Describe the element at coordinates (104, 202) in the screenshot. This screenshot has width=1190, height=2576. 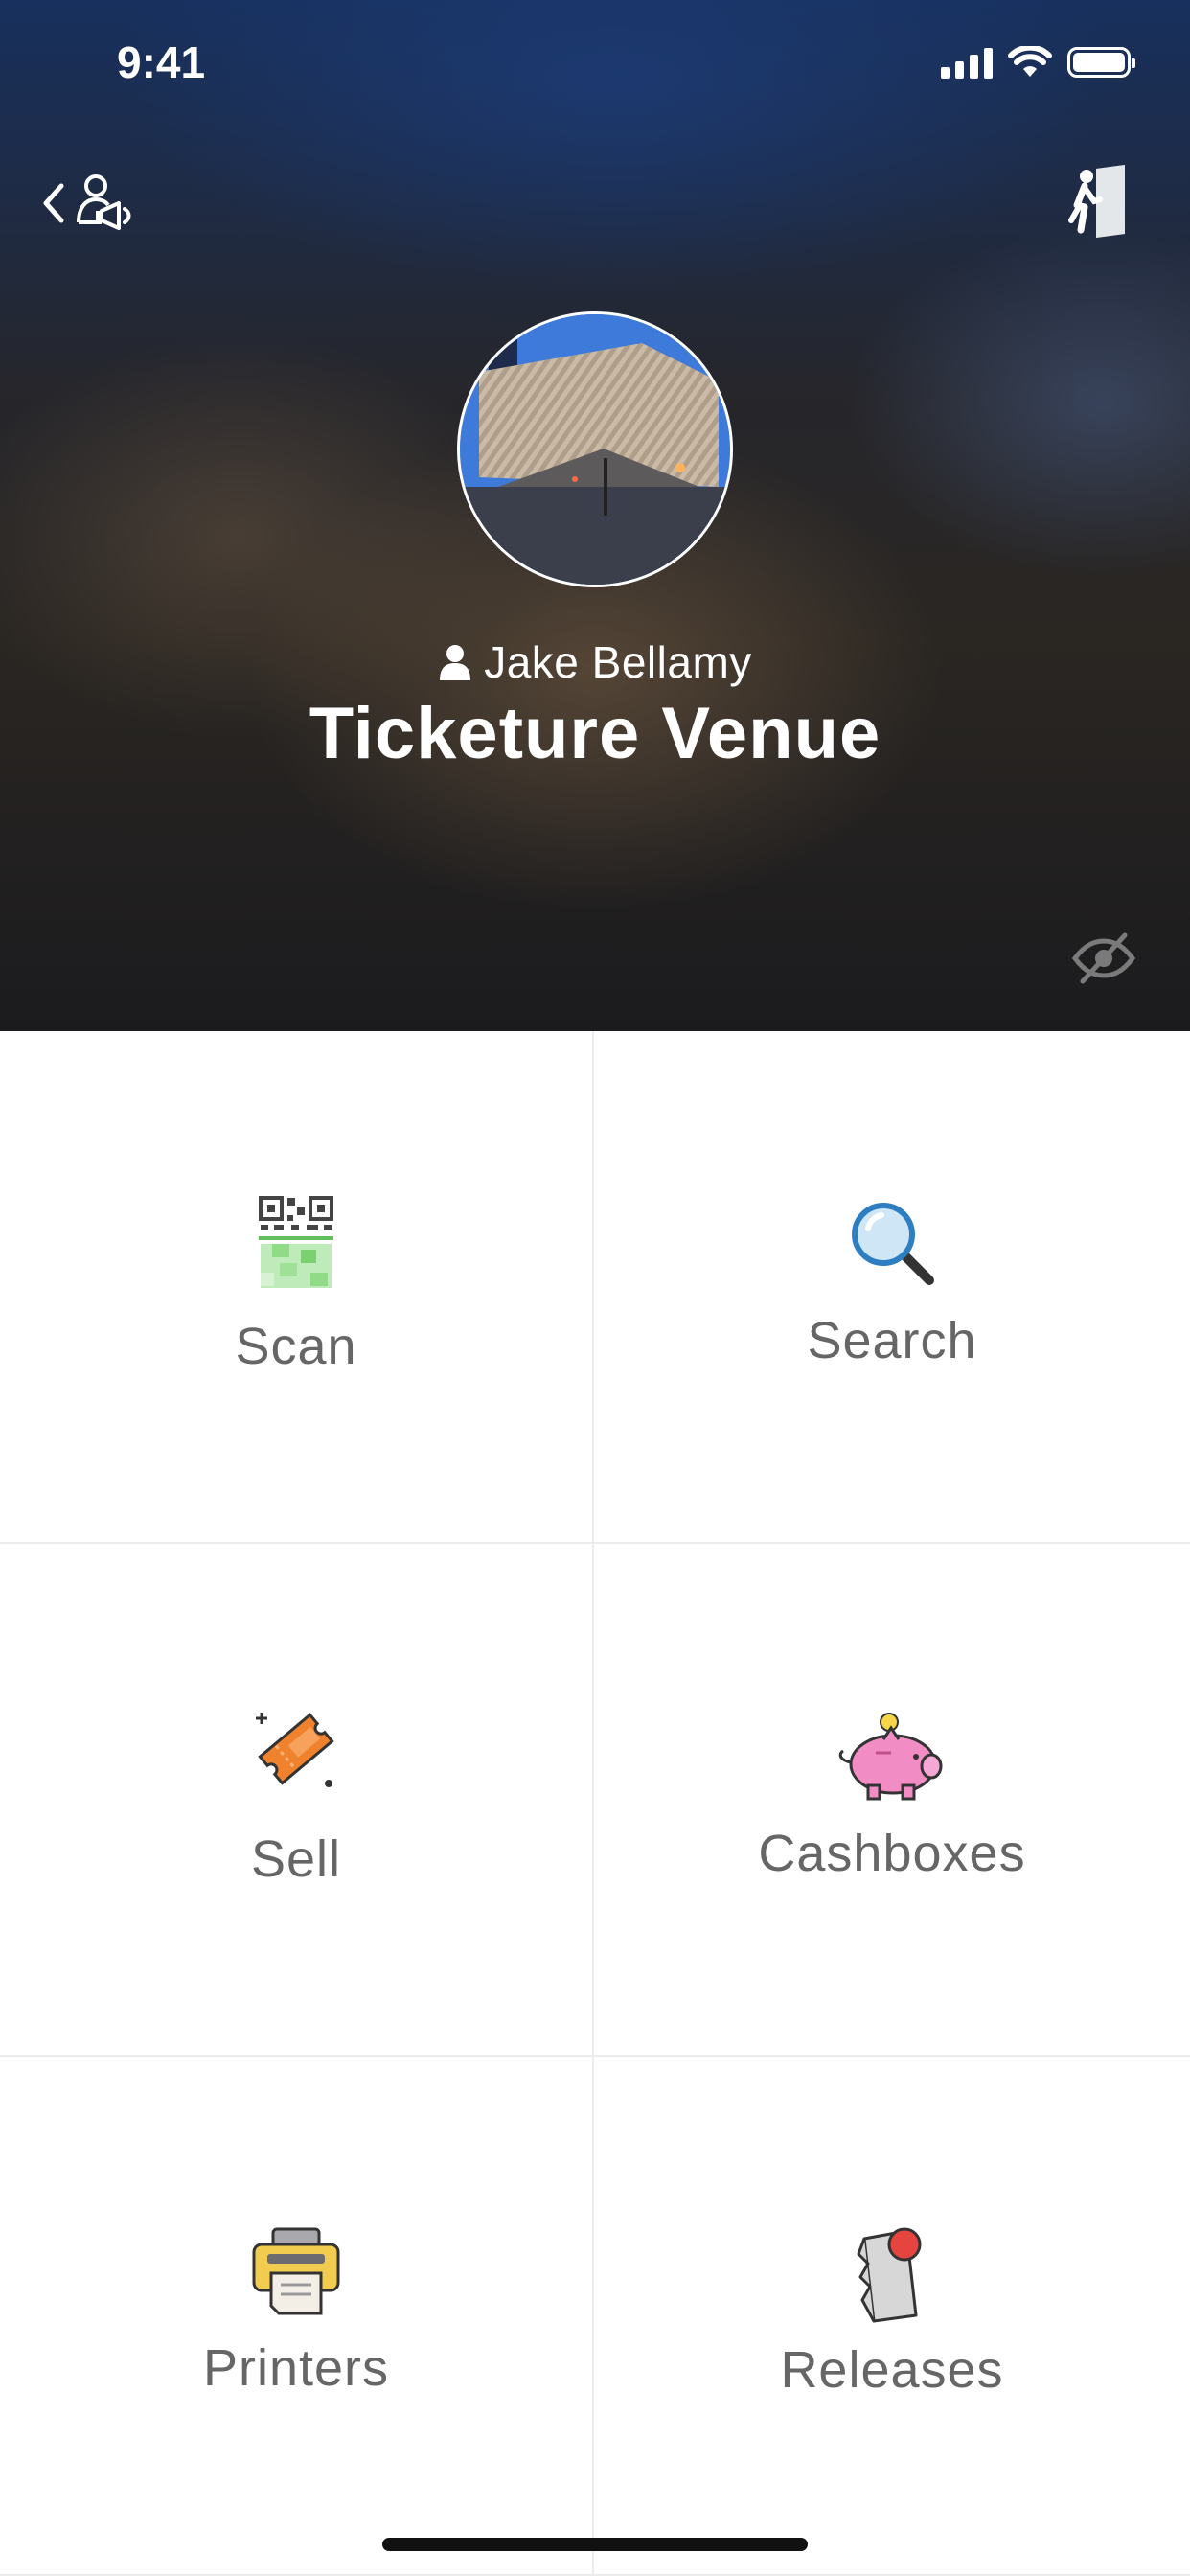
I see `user-megaphone-icon` at that location.